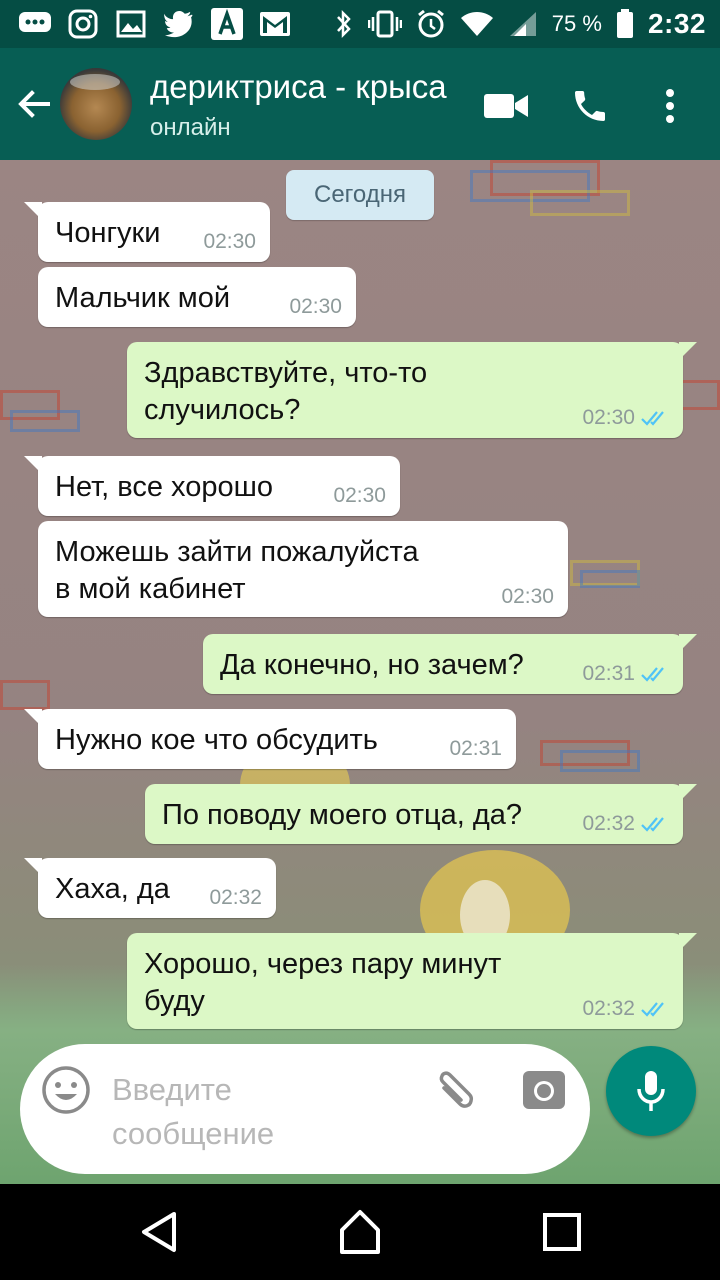 This screenshot has width=720, height=1280. What do you see at coordinates (227, 24) in the screenshot?
I see `a-app-icon` at bounding box center [227, 24].